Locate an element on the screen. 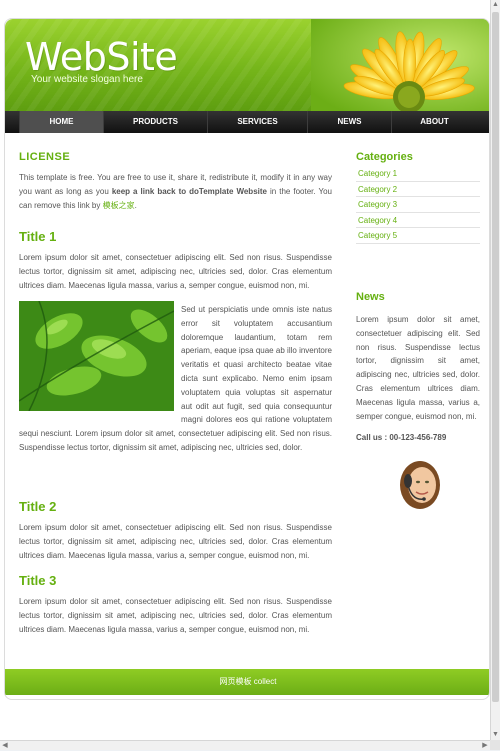  main-nav: HOME PRODUCTS SERVICES NEWS ABOUT is located at coordinates (247, 122).